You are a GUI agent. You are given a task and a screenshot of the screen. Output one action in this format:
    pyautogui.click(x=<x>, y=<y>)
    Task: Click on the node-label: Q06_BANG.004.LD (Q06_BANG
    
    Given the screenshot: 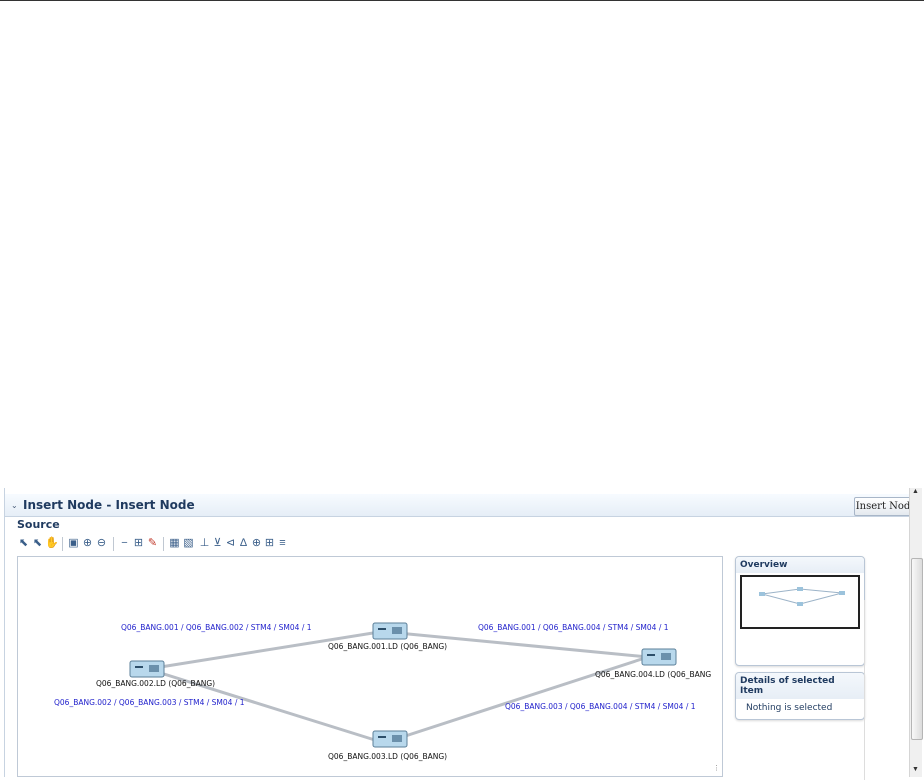 What is the action you would take?
    pyautogui.click(x=653, y=674)
    